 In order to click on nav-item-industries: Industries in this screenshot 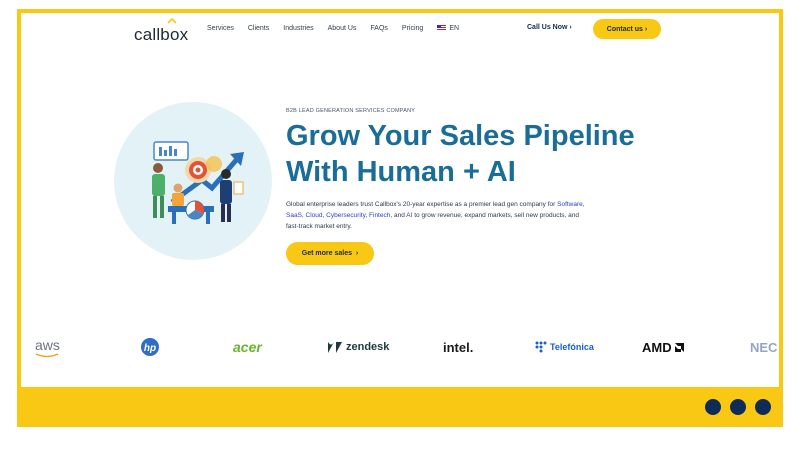, I will do `click(298, 29)`.